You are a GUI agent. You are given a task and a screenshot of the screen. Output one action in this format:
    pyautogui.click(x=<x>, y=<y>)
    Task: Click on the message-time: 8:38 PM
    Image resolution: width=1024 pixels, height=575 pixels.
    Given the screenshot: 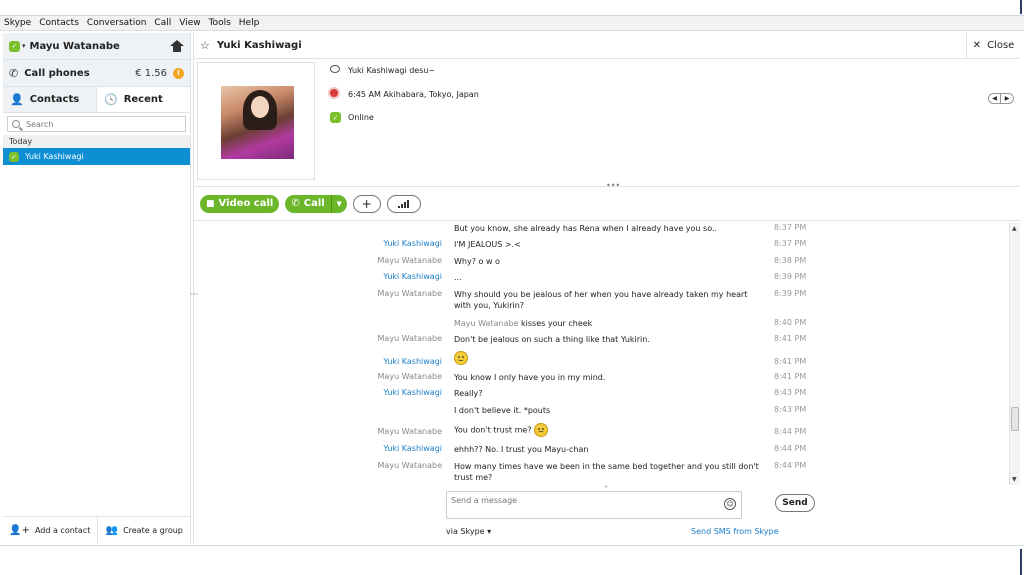 What is the action you would take?
    pyautogui.click(x=790, y=260)
    